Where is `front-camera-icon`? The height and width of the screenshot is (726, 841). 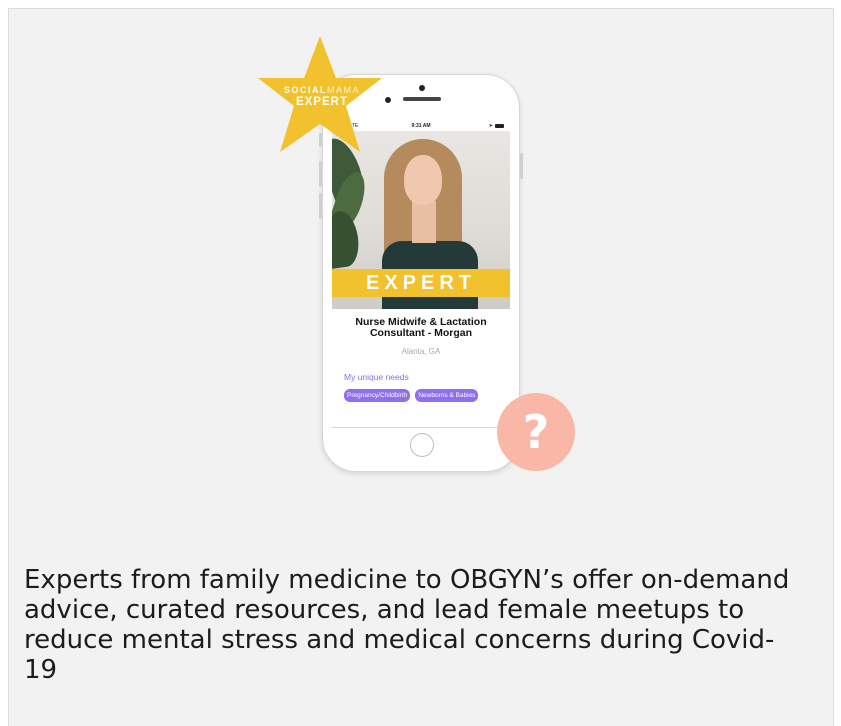 front-camera-icon is located at coordinates (422, 88).